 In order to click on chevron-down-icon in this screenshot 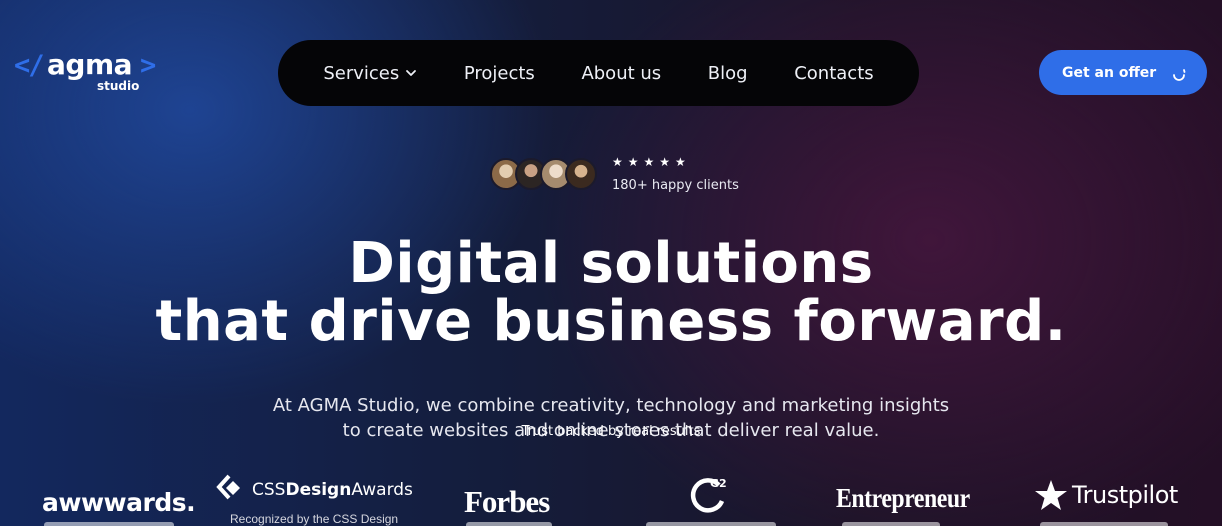, I will do `click(411, 73)`.